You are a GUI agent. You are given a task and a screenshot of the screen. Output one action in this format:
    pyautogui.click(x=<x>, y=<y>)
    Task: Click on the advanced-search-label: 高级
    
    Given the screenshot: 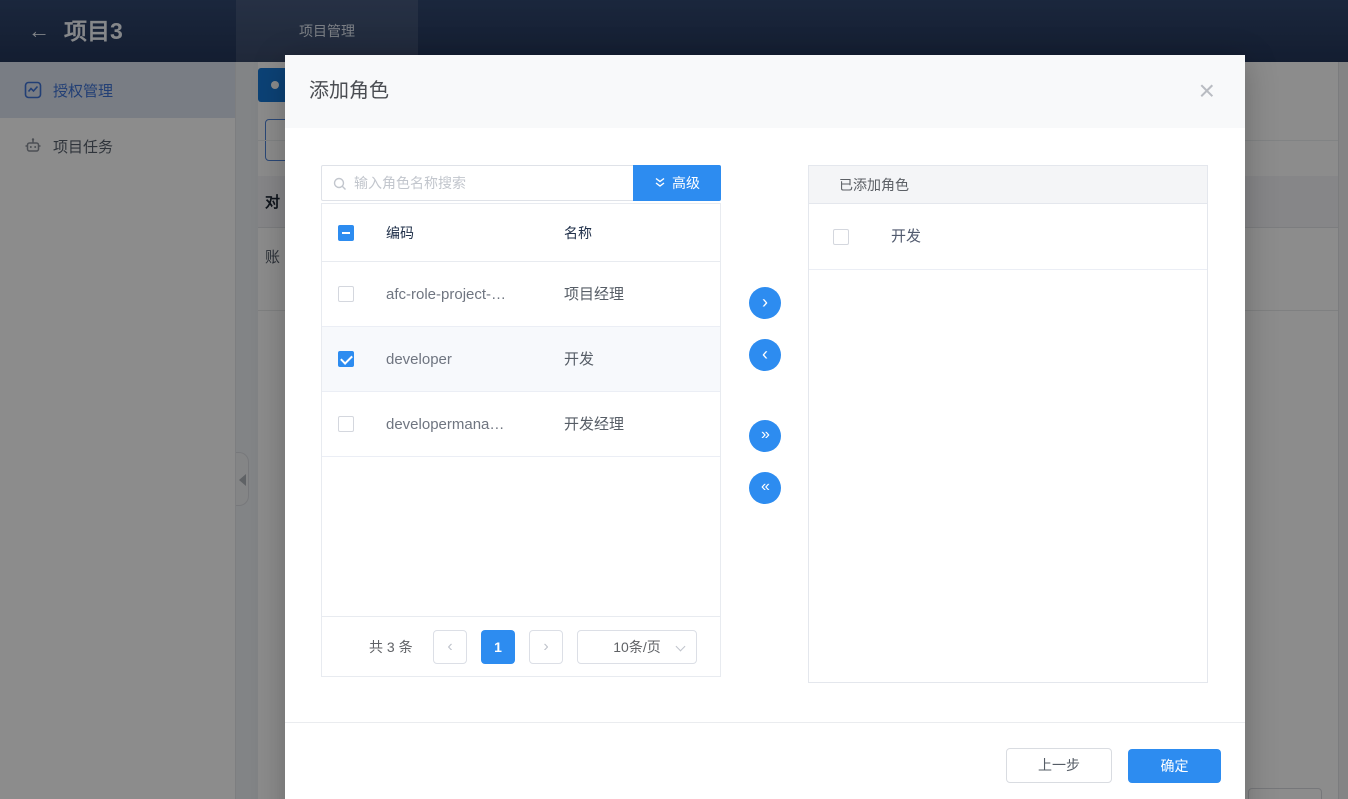 What is the action you would take?
    pyautogui.click(x=686, y=183)
    